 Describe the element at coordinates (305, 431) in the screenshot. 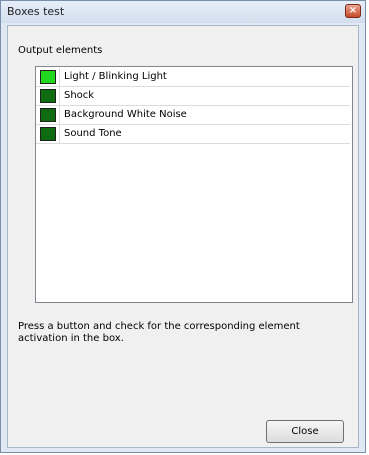

I see `close-button: Close` at that location.